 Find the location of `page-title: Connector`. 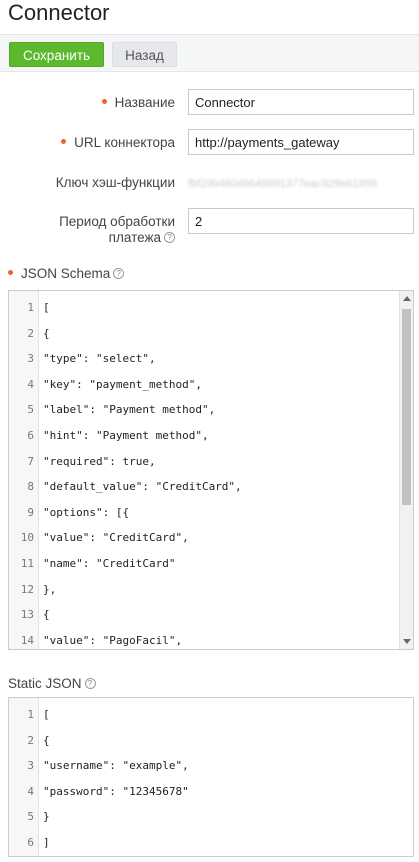

page-title: Connector is located at coordinates (59, 12).